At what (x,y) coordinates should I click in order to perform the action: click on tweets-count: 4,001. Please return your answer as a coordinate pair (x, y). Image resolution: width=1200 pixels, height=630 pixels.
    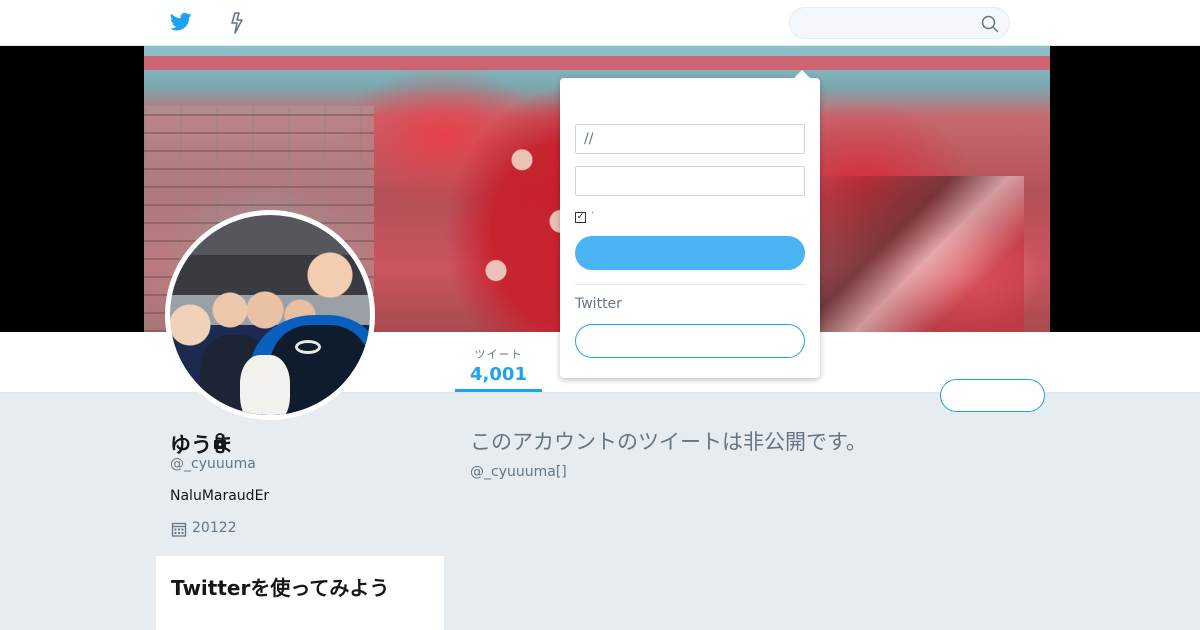
    Looking at the image, I should click on (498, 374).